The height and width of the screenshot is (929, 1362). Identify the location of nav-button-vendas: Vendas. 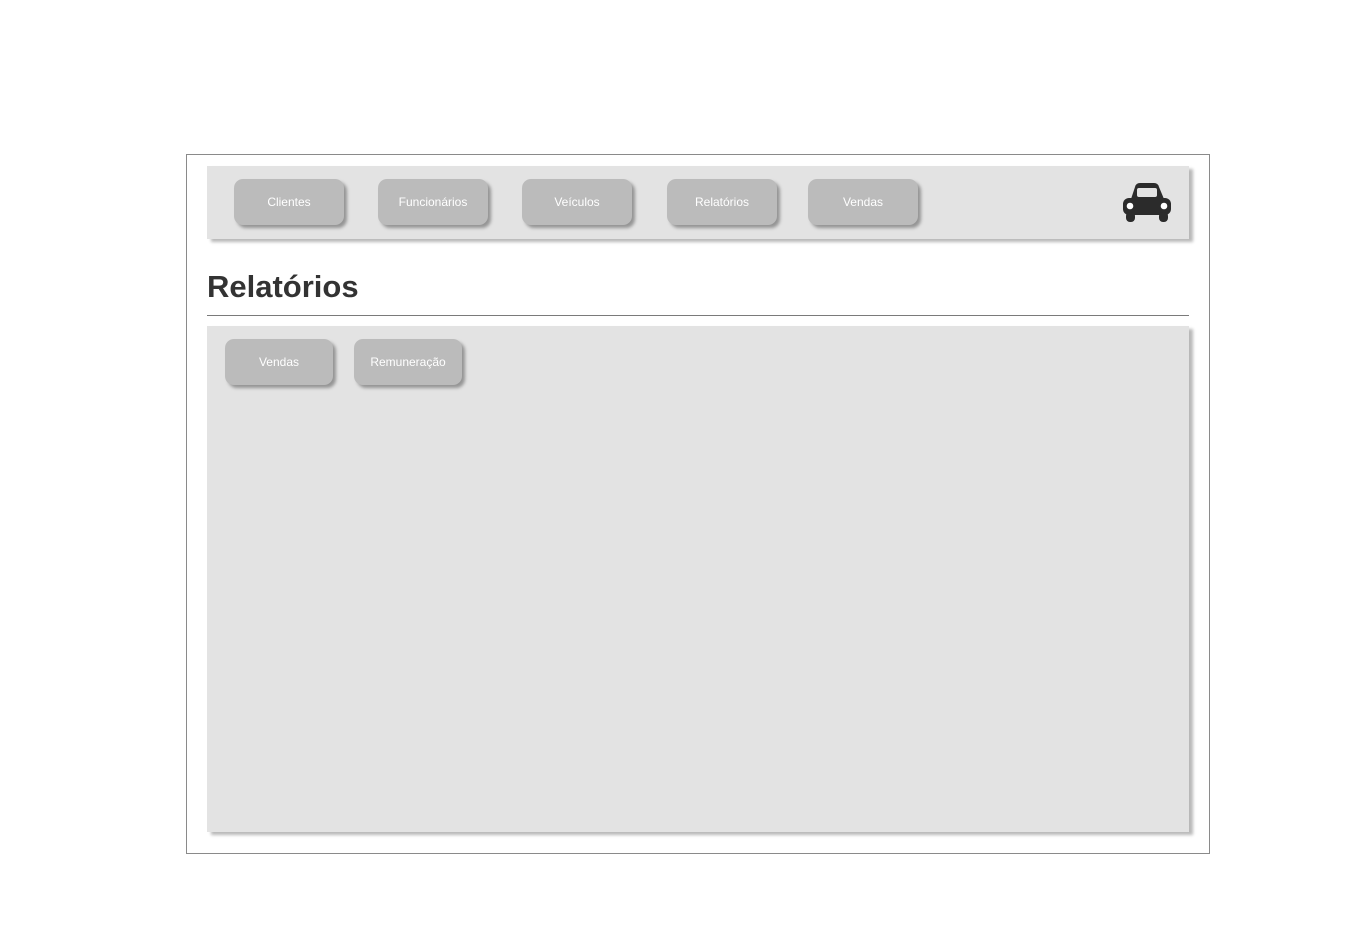
(863, 202).